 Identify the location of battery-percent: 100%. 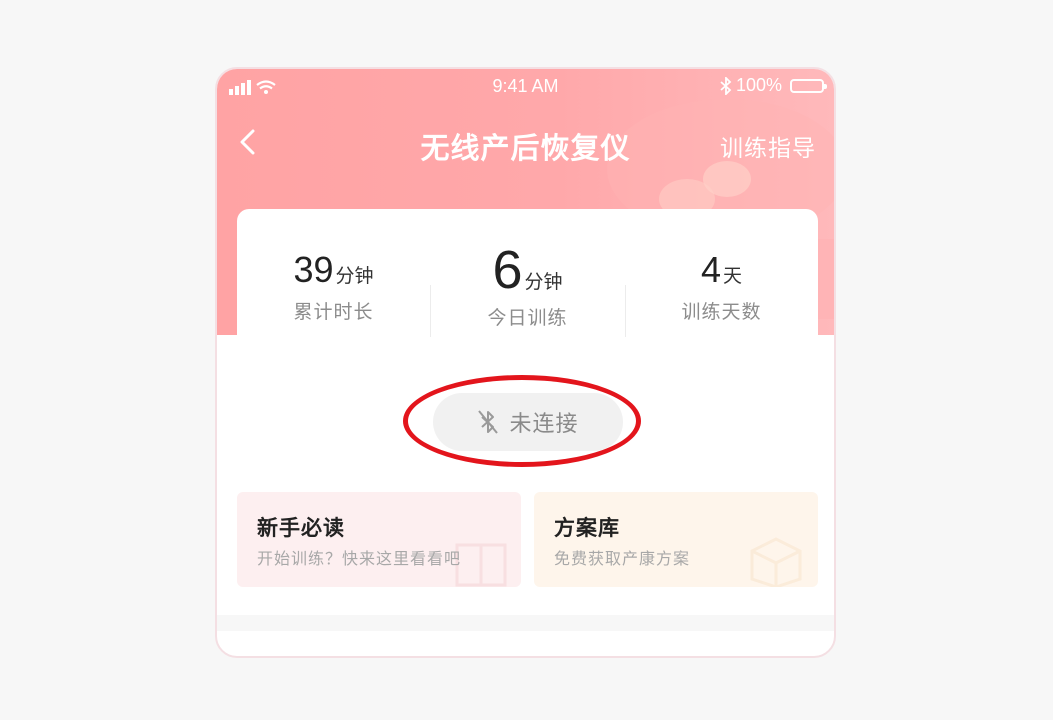
(758, 85).